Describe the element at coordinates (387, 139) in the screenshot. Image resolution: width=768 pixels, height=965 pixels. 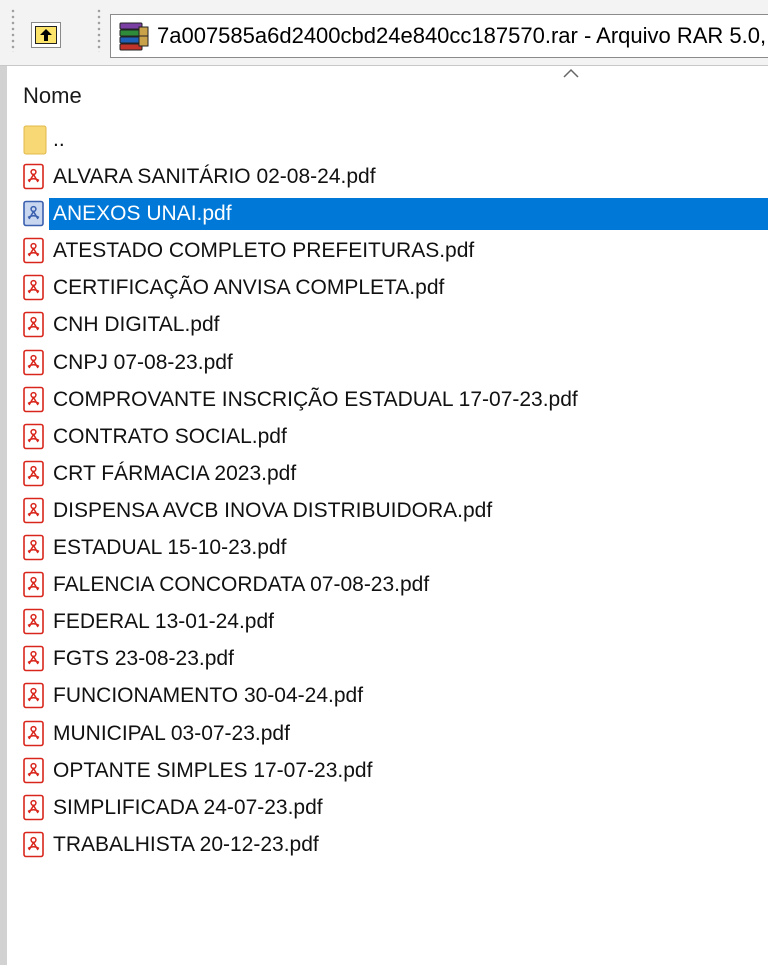
I see `parent-folder-item: ..` at that location.